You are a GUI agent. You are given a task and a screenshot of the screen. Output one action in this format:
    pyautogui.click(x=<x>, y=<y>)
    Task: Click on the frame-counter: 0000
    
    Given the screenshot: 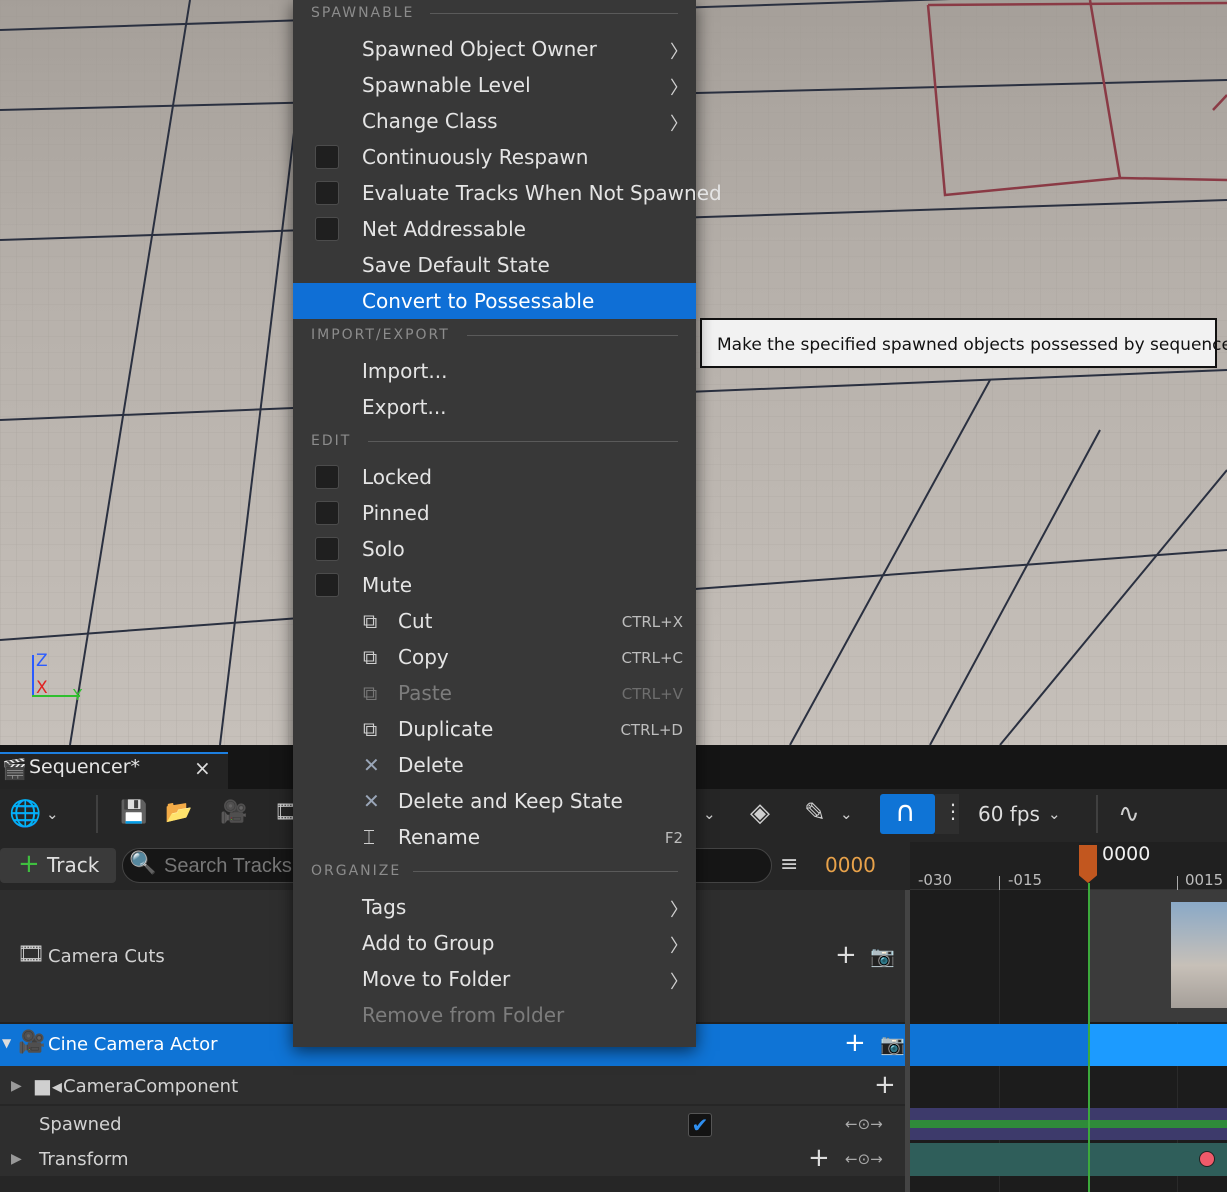 What is the action you would take?
    pyautogui.click(x=850, y=865)
    